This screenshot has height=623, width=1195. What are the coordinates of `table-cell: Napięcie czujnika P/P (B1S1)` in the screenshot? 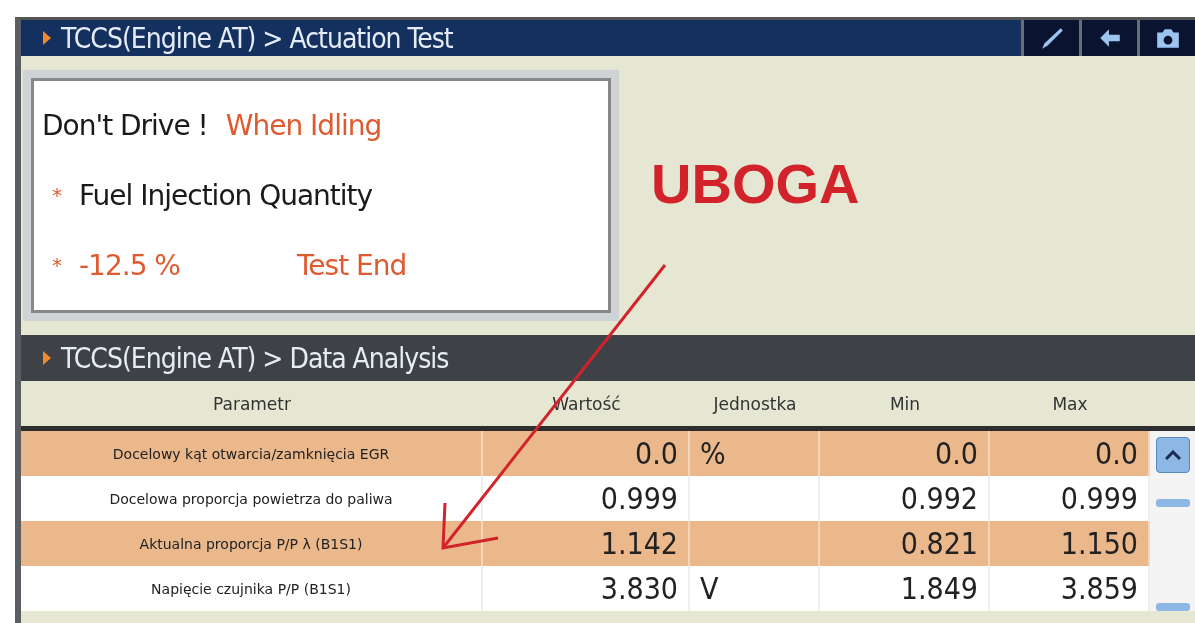 It's located at (252, 588).